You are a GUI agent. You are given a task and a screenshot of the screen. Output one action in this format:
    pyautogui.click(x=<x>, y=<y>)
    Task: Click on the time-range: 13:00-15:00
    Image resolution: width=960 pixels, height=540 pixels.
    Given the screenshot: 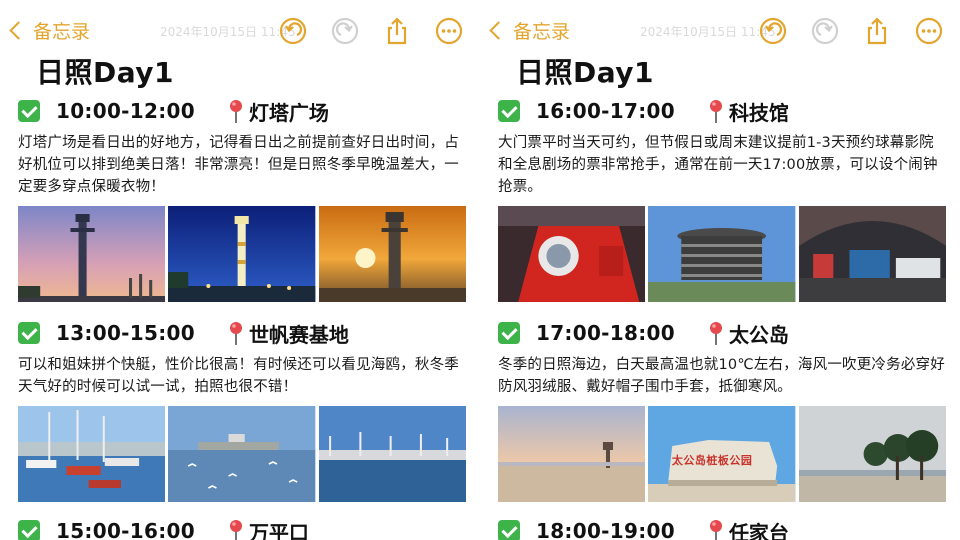 What is the action you would take?
    pyautogui.click(x=125, y=333)
    